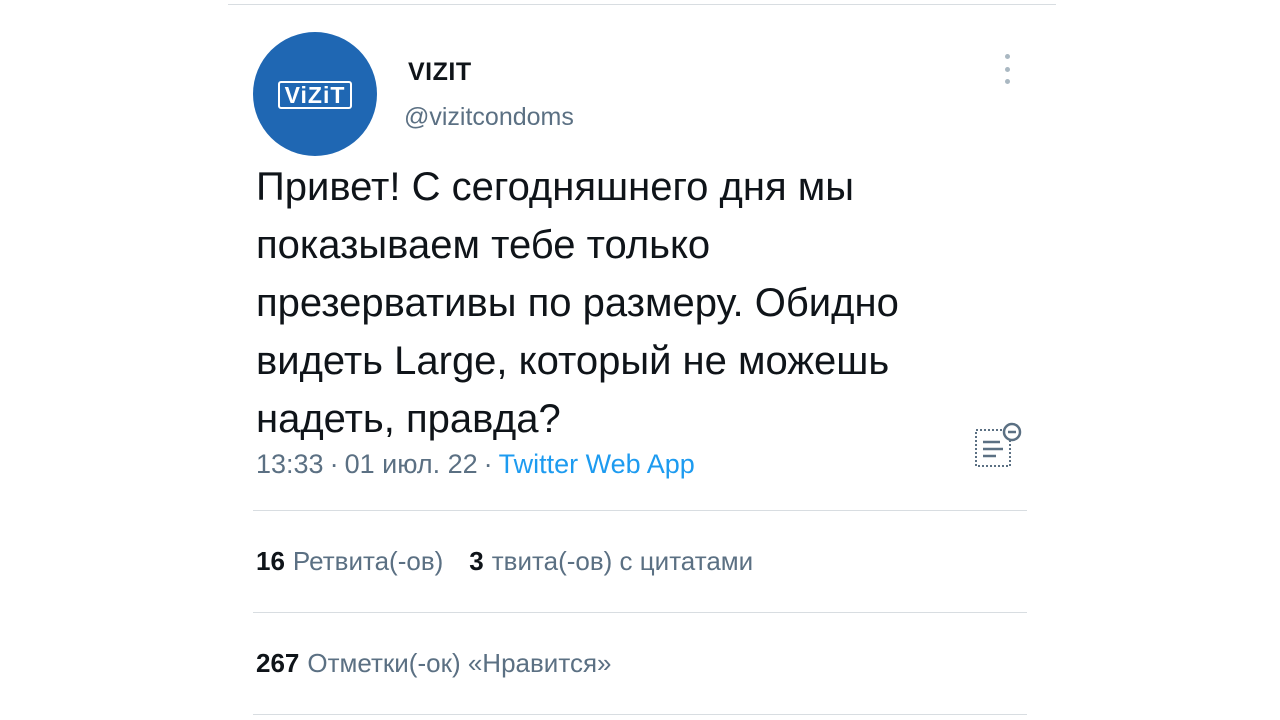 This screenshot has height=720, width=1280. I want to click on tweet-source-link: Twitter Web App, so click(597, 464).